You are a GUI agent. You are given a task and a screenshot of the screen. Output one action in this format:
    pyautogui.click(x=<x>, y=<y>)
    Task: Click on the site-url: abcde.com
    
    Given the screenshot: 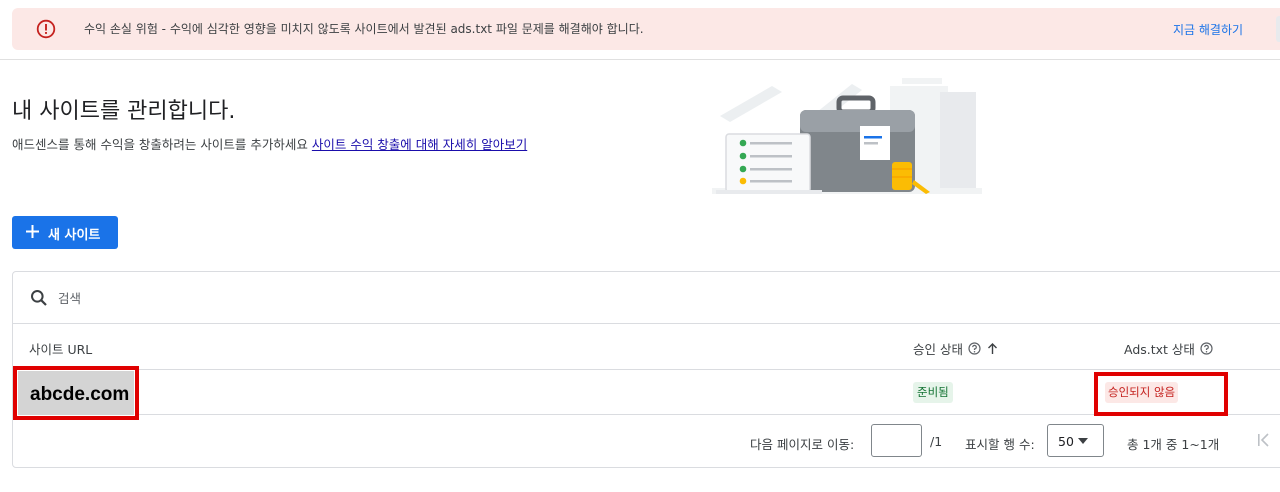 What is the action you would take?
    pyautogui.click(x=79, y=395)
    